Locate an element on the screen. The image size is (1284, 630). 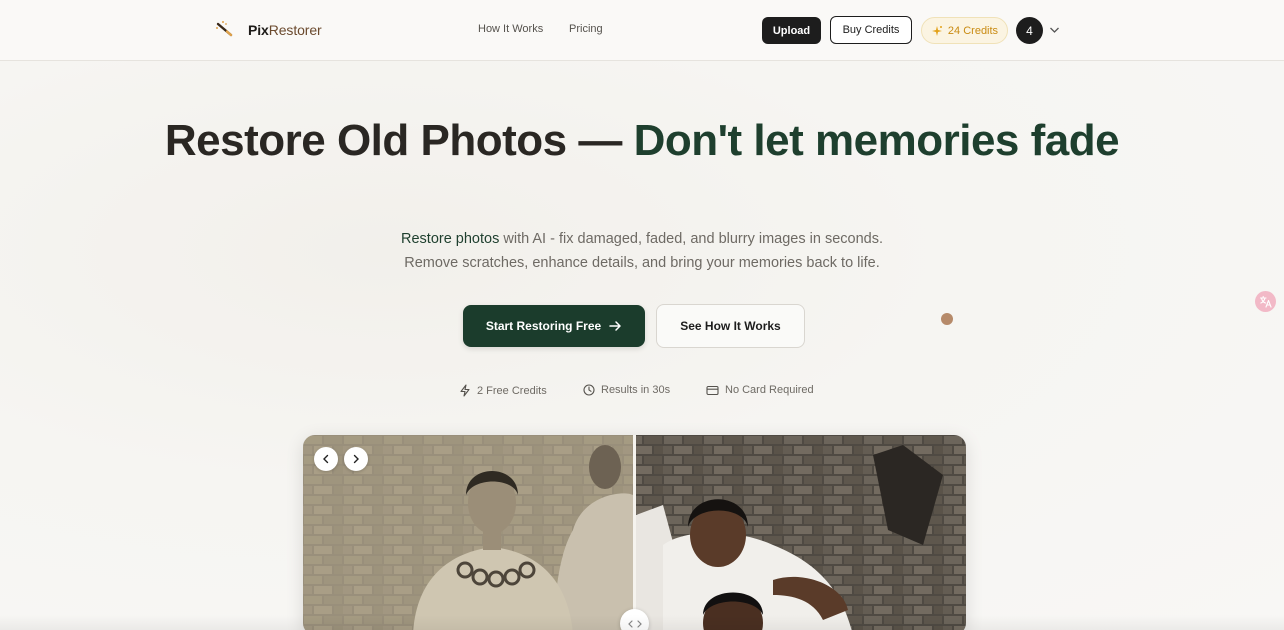
translate-widget-button is located at coordinates (1265, 301).